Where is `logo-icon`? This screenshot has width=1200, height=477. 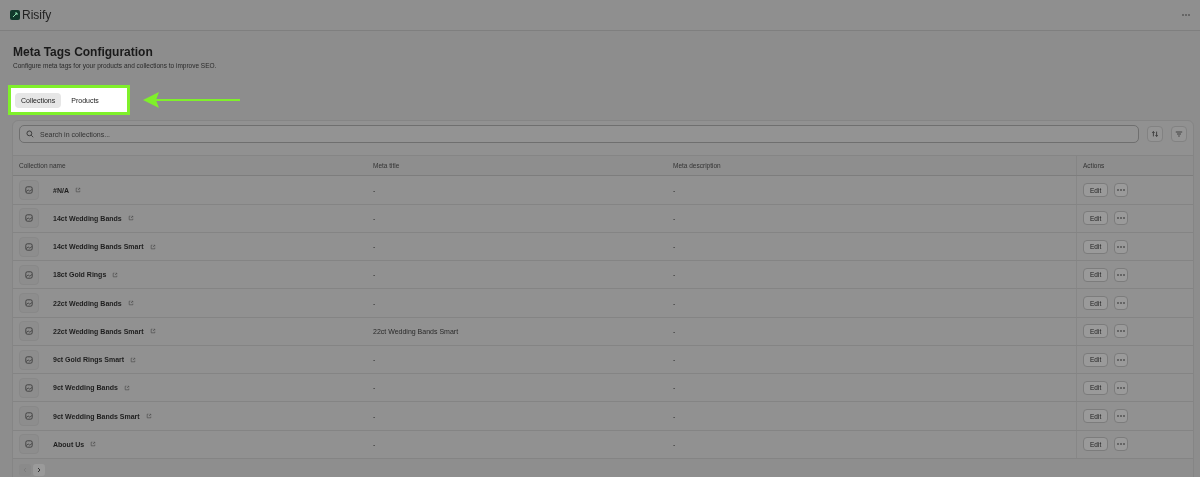 logo-icon is located at coordinates (15, 15).